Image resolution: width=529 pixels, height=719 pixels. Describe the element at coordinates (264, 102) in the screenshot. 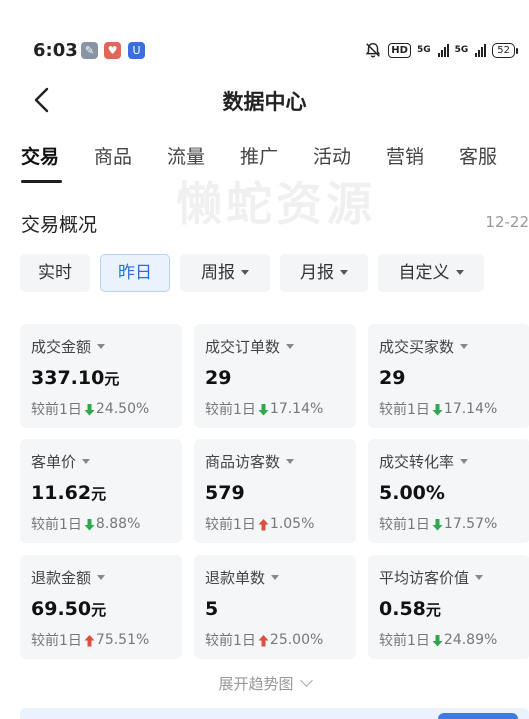

I see `page-title: 数据中心` at that location.